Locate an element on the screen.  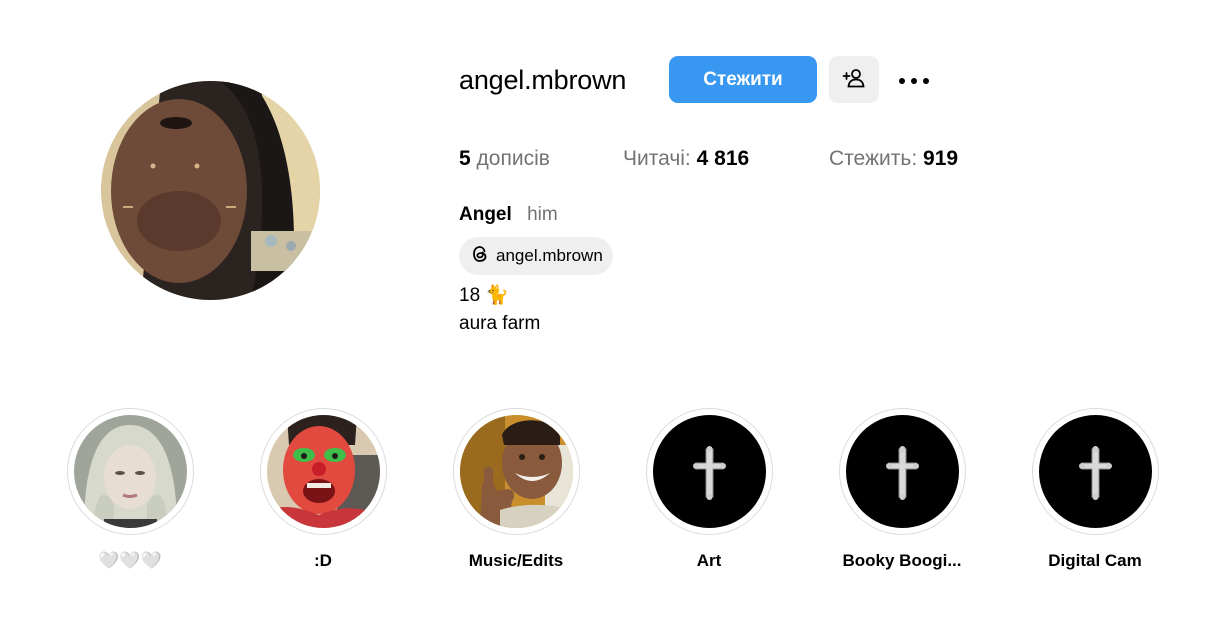
highlight-label: Digital Cam is located at coordinates (1095, 560).